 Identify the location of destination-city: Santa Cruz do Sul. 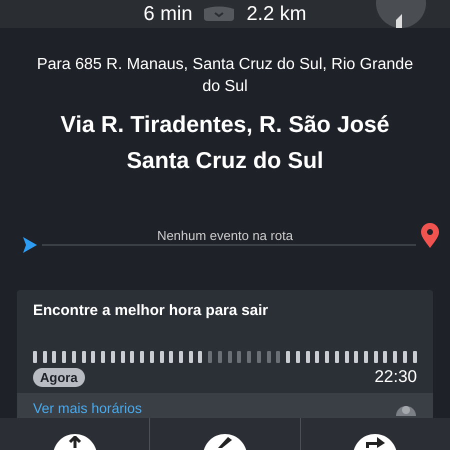
(225, 160).